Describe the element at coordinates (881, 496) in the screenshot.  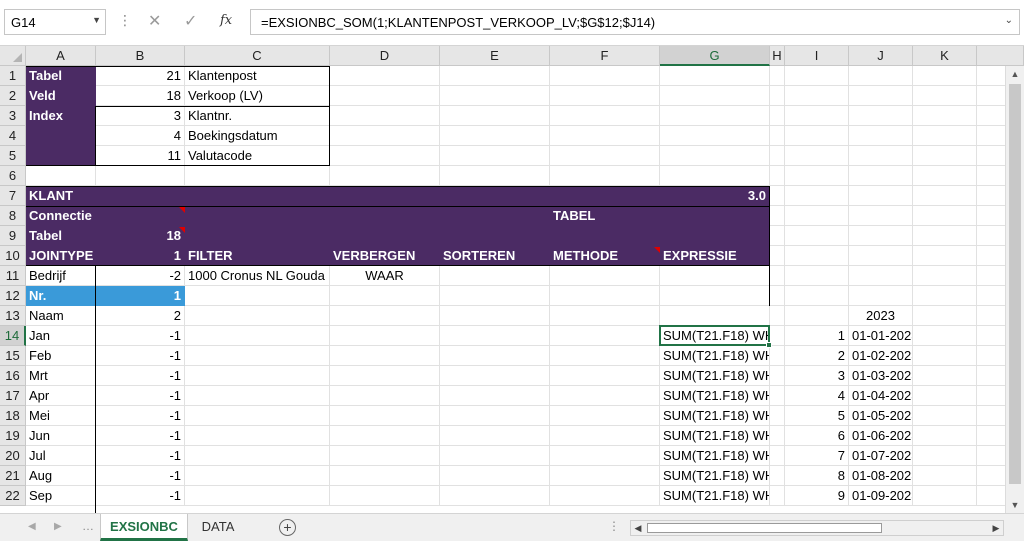
I see `cell-j22: 01-09-2023..30-09-2023` at that location.